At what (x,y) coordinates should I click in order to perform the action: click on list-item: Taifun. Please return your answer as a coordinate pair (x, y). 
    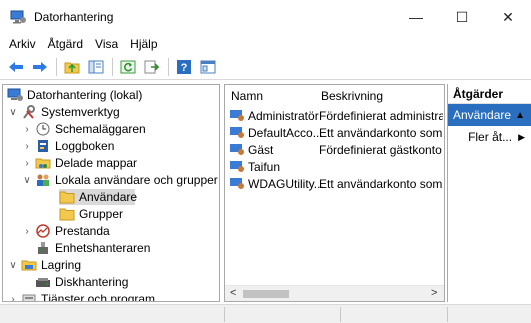
    Looking at the image, I should click on (334, 168).